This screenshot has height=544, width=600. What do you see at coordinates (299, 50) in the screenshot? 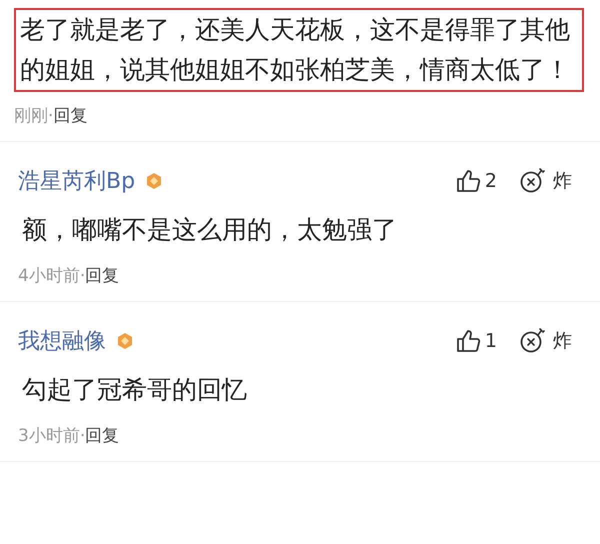
I see `comment-text: 老了就是老了，还美人天花板，这不是得罪了其他的姐姐，说其他姐姐不如张柏芝美，情商太低了！` at bounding box center [299, 50].